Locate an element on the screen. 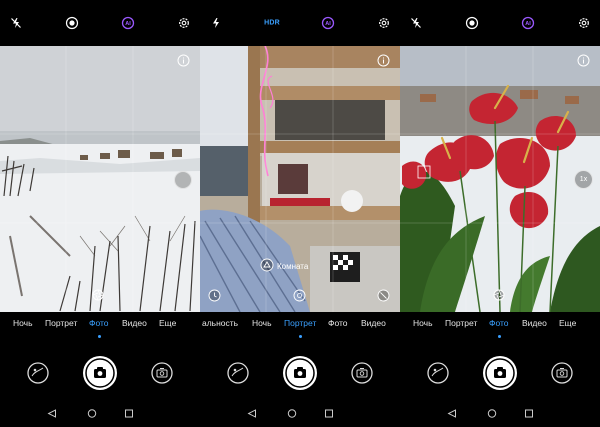  bokeh-icon is located at coordinates (383, 295).